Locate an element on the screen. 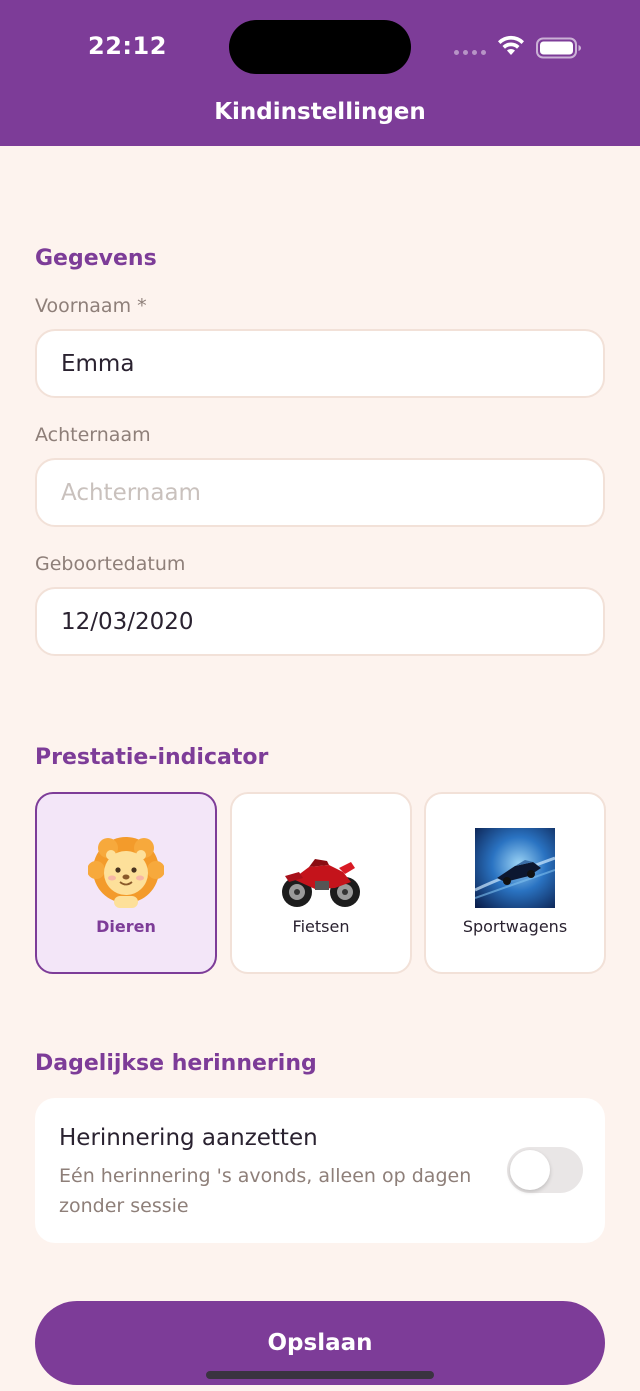  wifi-icon is located at coordinates (511, 45).